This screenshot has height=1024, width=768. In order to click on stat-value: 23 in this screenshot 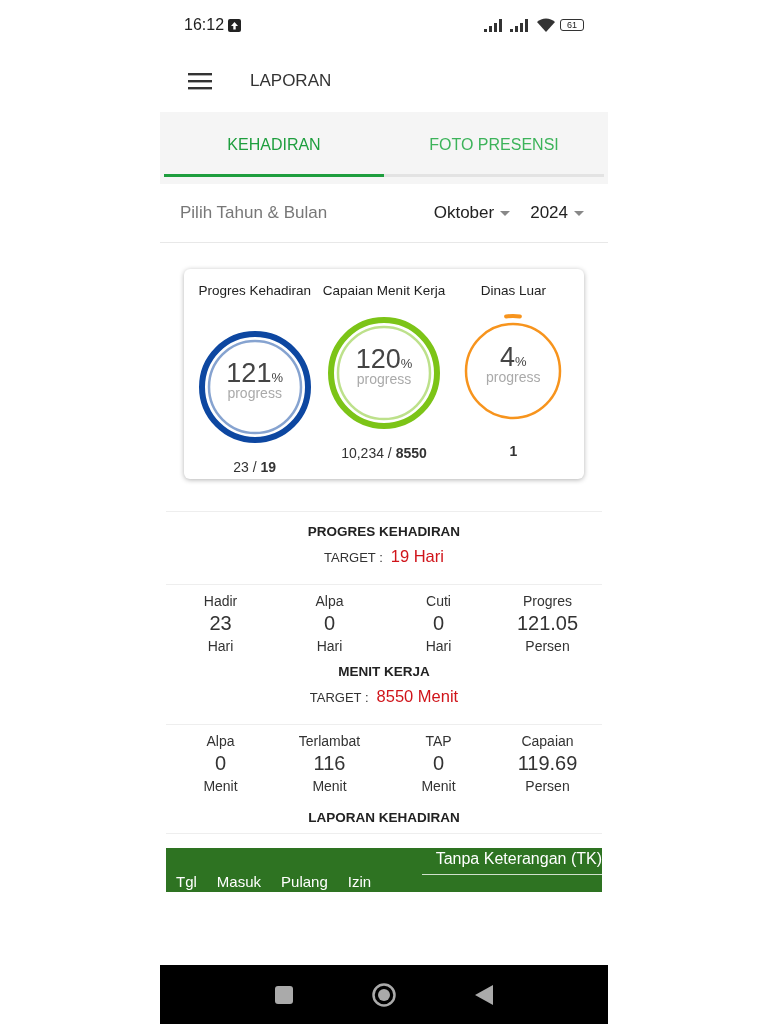, I will do `click(220, 623)`.